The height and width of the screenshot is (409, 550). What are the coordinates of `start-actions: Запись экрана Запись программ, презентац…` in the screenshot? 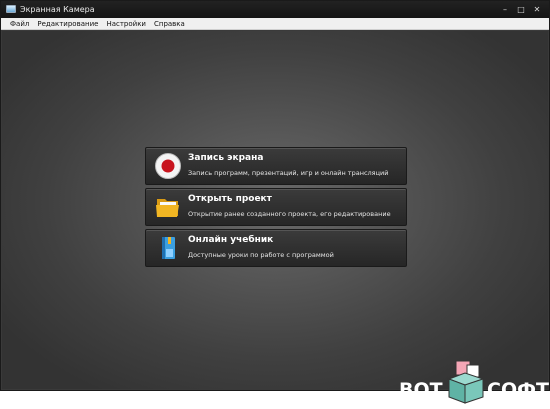 It's located at (276, 208).